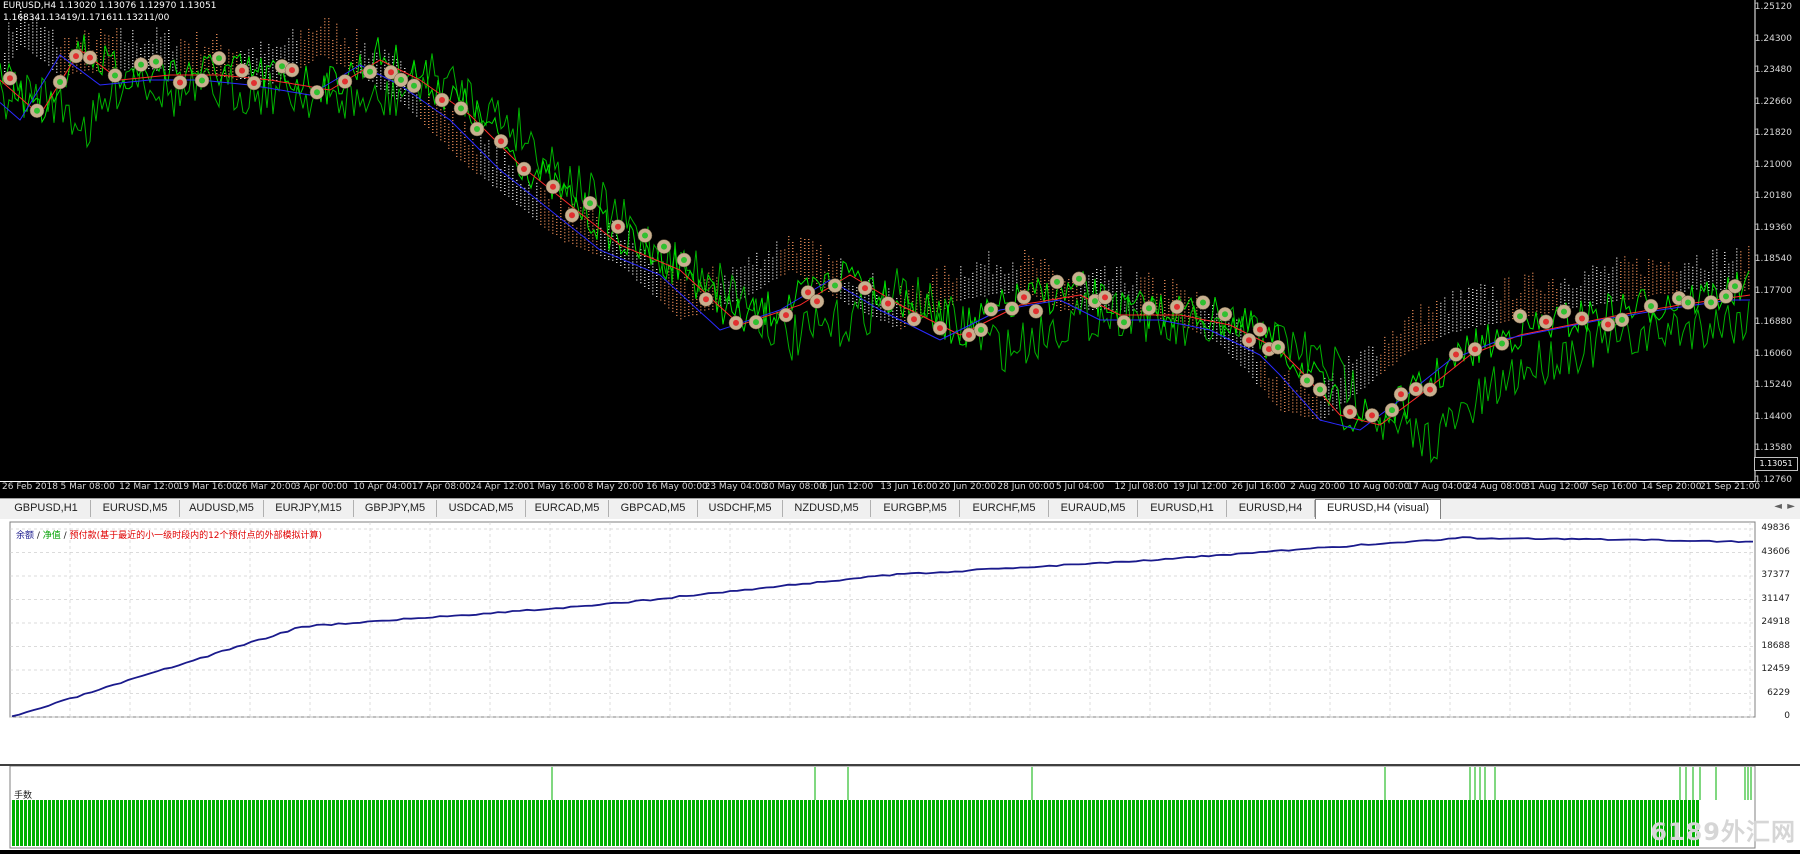 The height and width of the screenshot is (854, 1800). What do you see at coordinates (969, 335) in the screenshot?
I see `trade-marker-core` at bounding box center [969, 335].